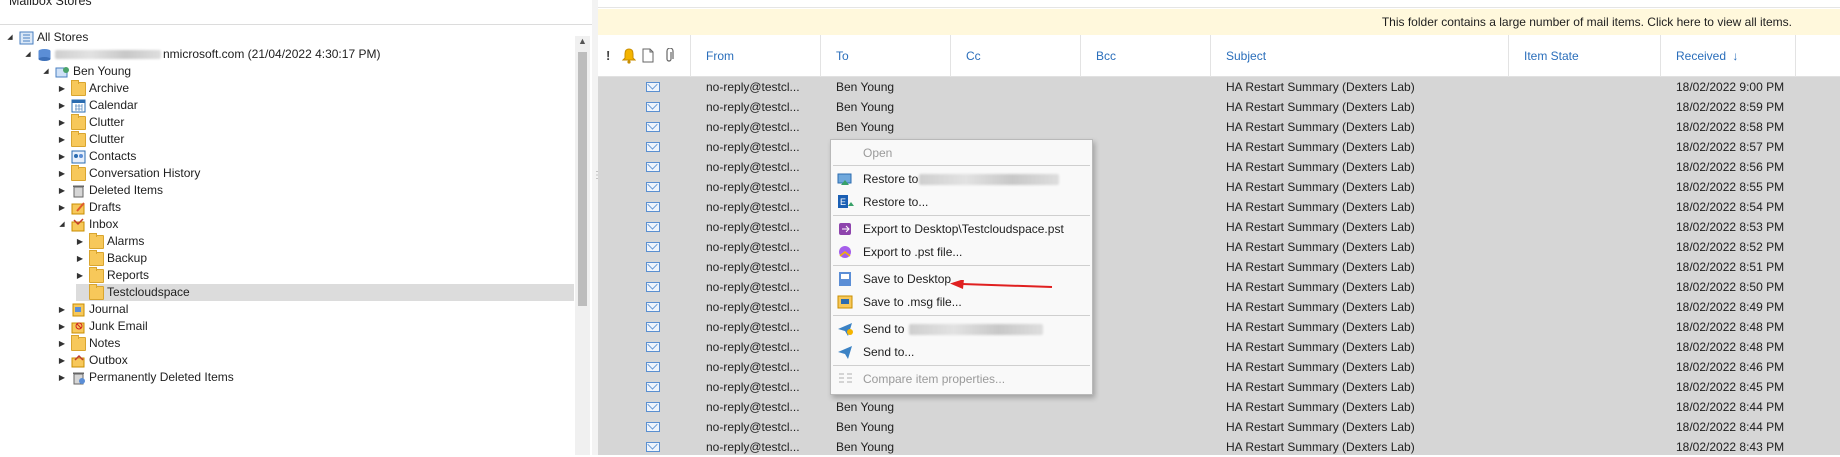  What do you see at coordinates (629, 56) in the screenshot?
I see `reminder-bell-icon` at bounding box center [629, 56].